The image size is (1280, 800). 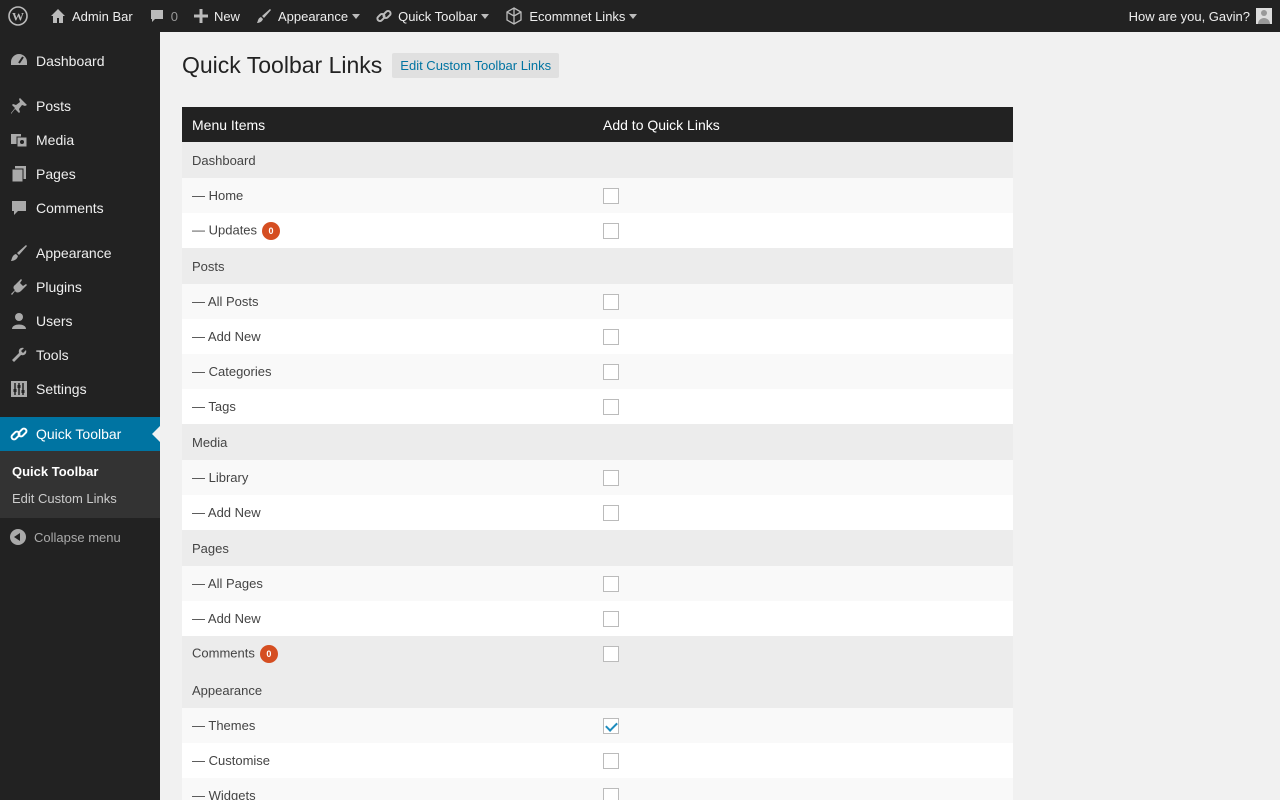 What do you see at coordinates (19, 321) in the screenshot?
I see `user-icon` at bounding box center [19, 321].